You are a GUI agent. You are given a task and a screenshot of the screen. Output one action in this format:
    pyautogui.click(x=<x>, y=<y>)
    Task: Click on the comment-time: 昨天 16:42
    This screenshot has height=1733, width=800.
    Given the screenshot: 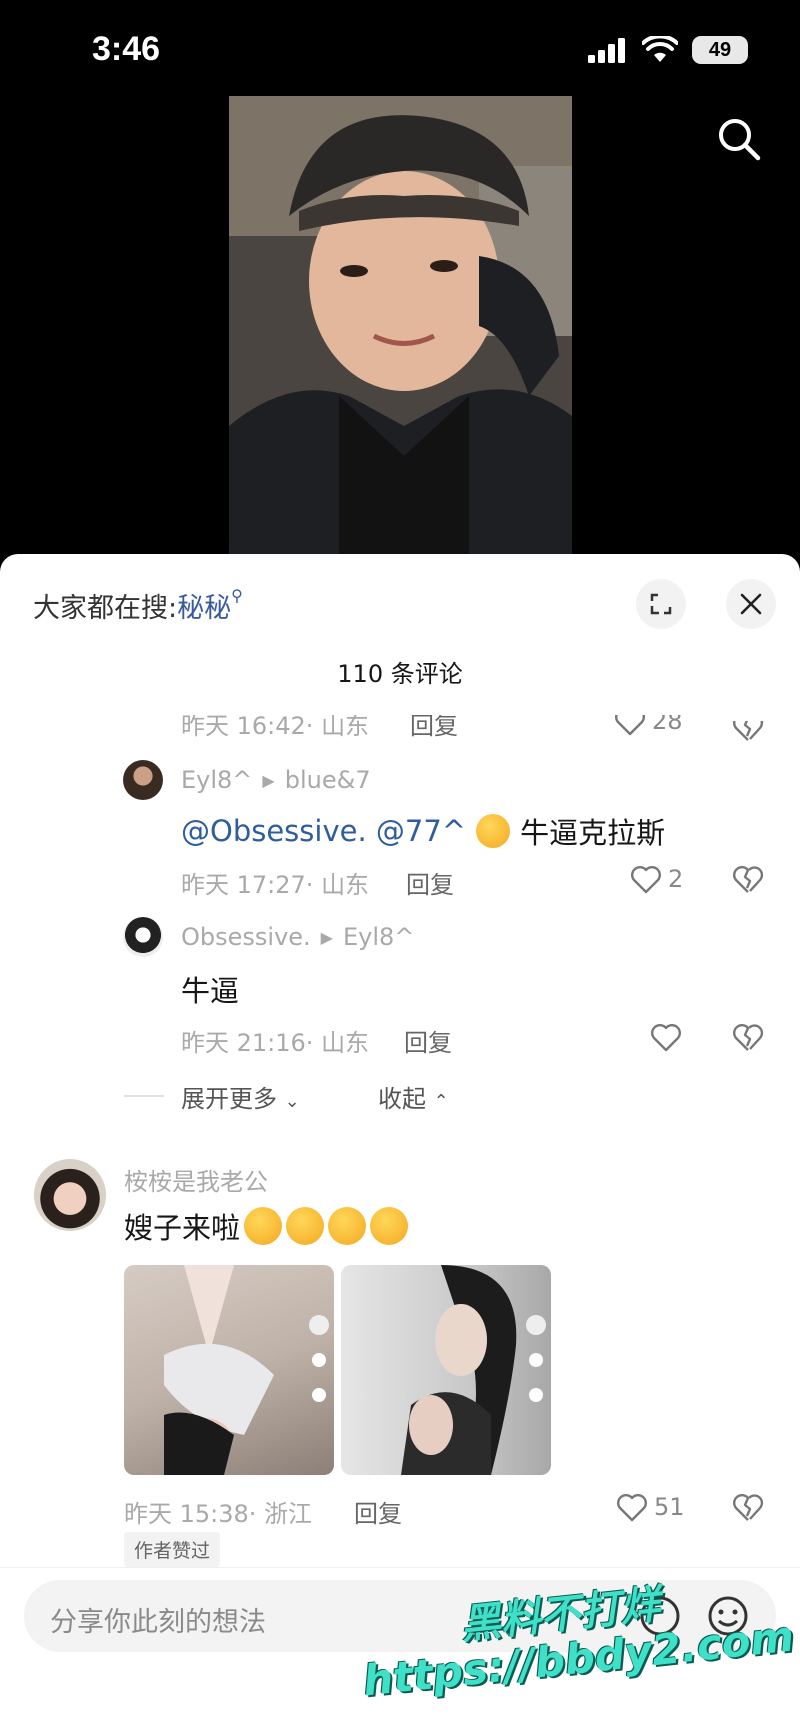 What is the action you would take?
    pyautogui.click(x=243, y=726)
    